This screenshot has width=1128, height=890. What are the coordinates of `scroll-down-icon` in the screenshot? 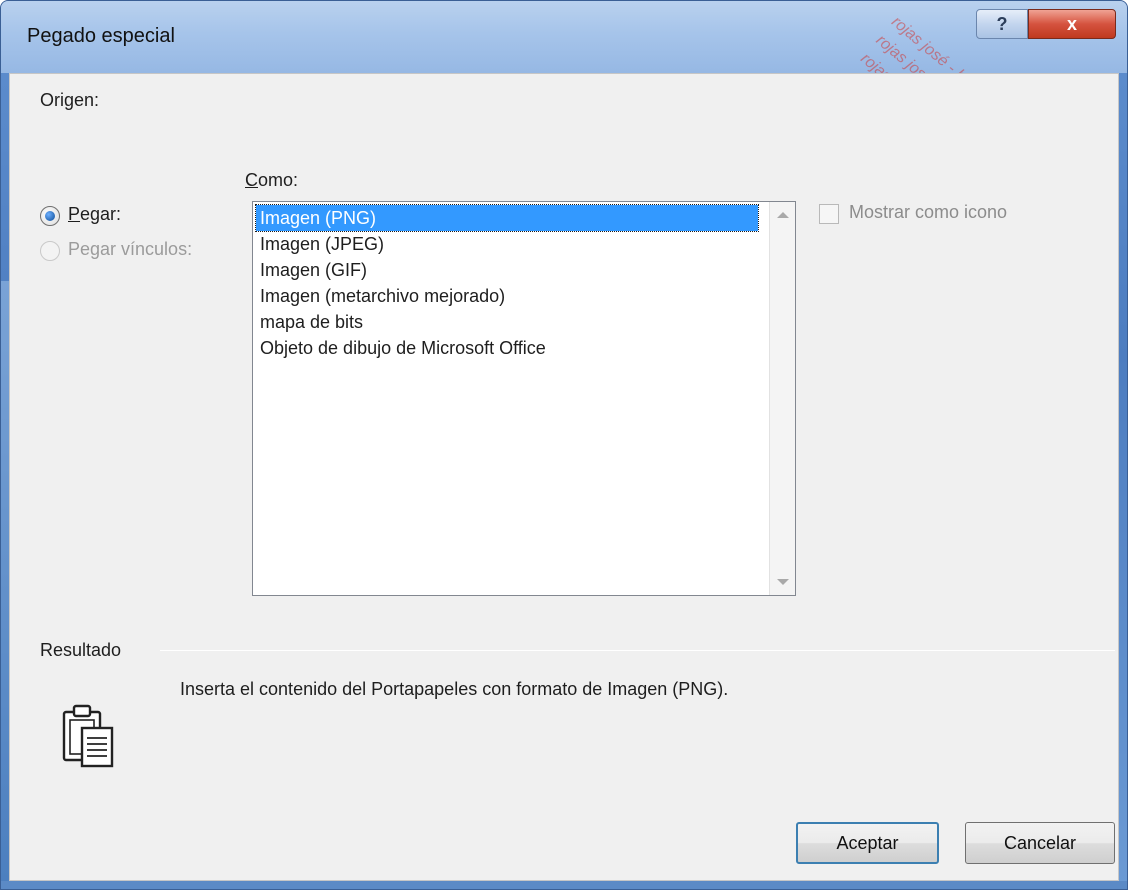 It's located at (783, 582).